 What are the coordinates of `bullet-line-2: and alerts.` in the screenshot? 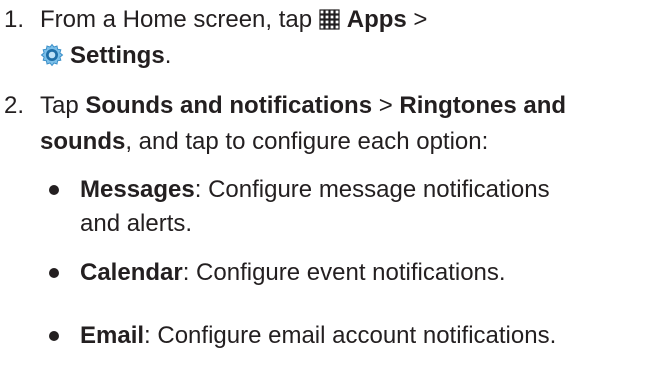 It's located at (136, 224).